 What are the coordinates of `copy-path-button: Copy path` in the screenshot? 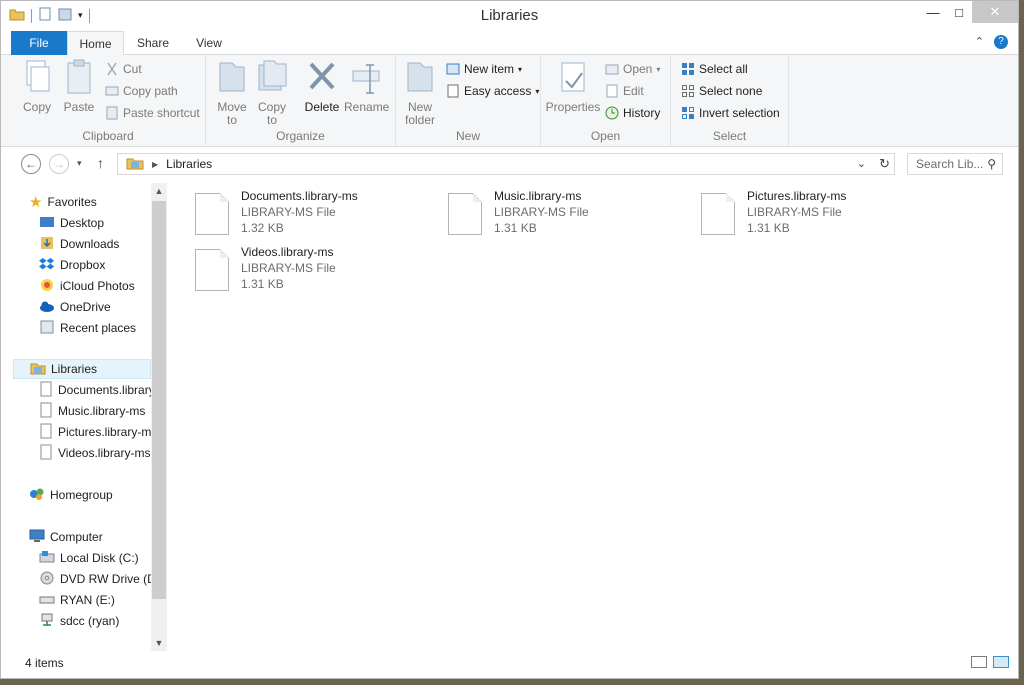 It's located at (141, 91).